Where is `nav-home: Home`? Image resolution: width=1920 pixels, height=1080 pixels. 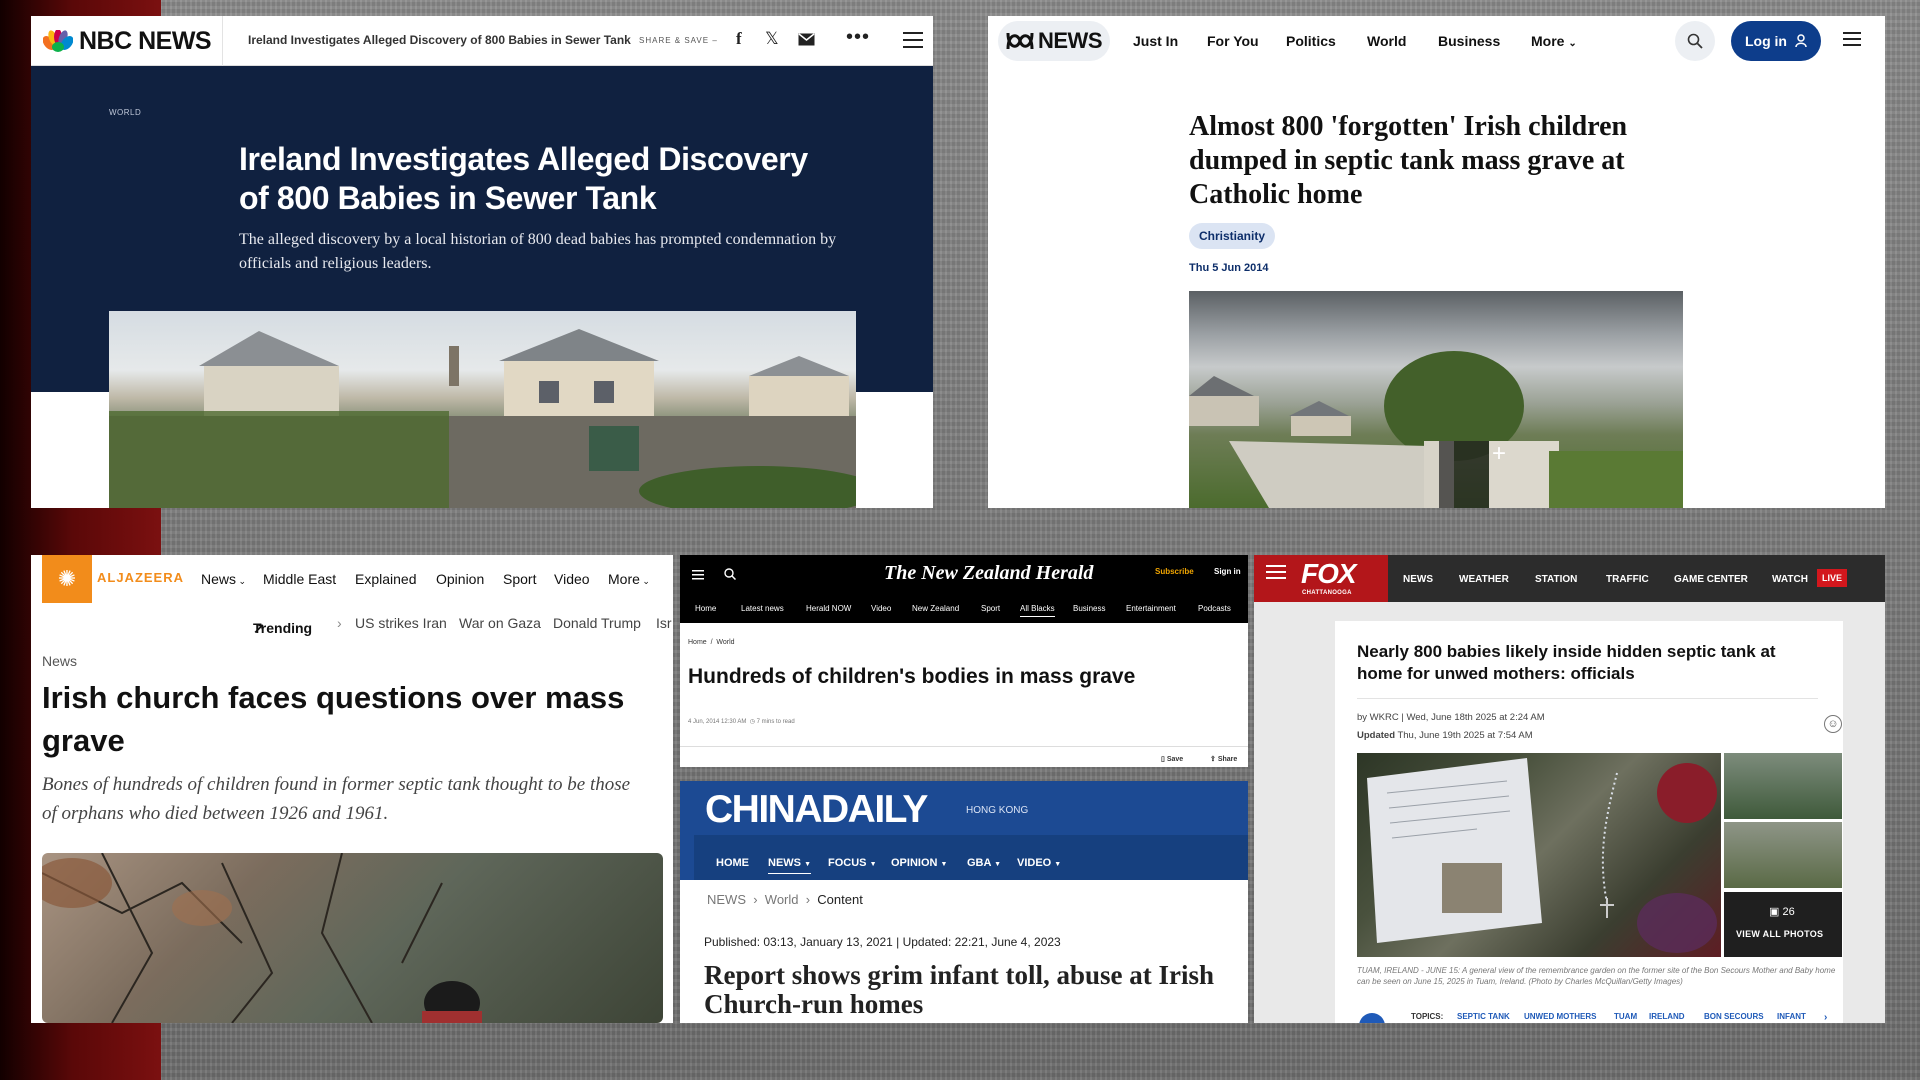 nav-home: Home is located at coordinates (705, 608).